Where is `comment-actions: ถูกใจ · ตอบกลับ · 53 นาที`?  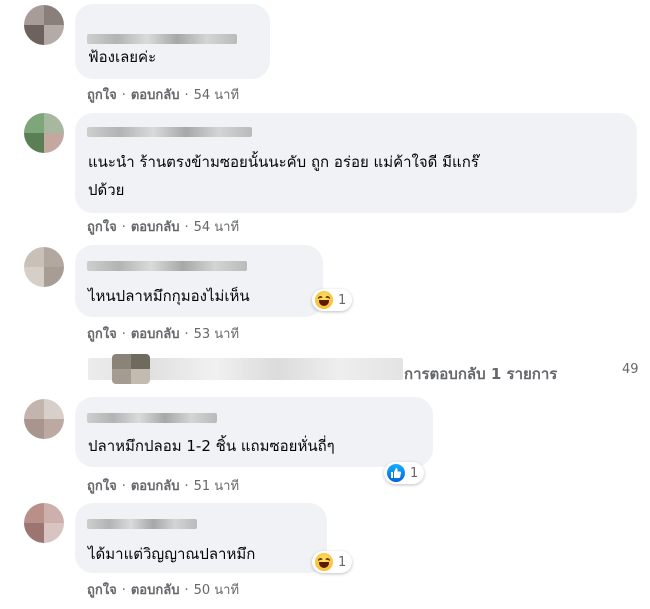
comment-actions: ถูกใจ · ตอบกลับ · 53 นาที is located at coordinates (163, 334).